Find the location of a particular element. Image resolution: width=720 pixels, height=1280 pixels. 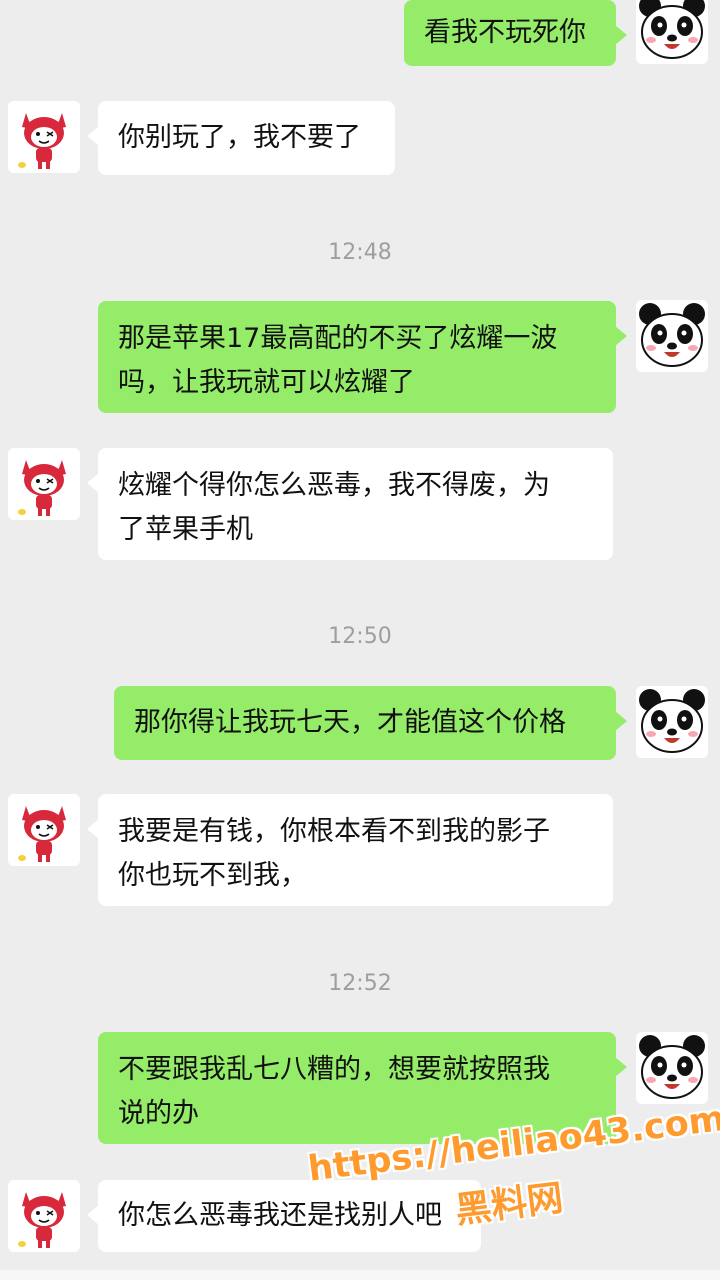

sent-message-bubble: 看我不玩死你 is located at coordinates (515, 33).